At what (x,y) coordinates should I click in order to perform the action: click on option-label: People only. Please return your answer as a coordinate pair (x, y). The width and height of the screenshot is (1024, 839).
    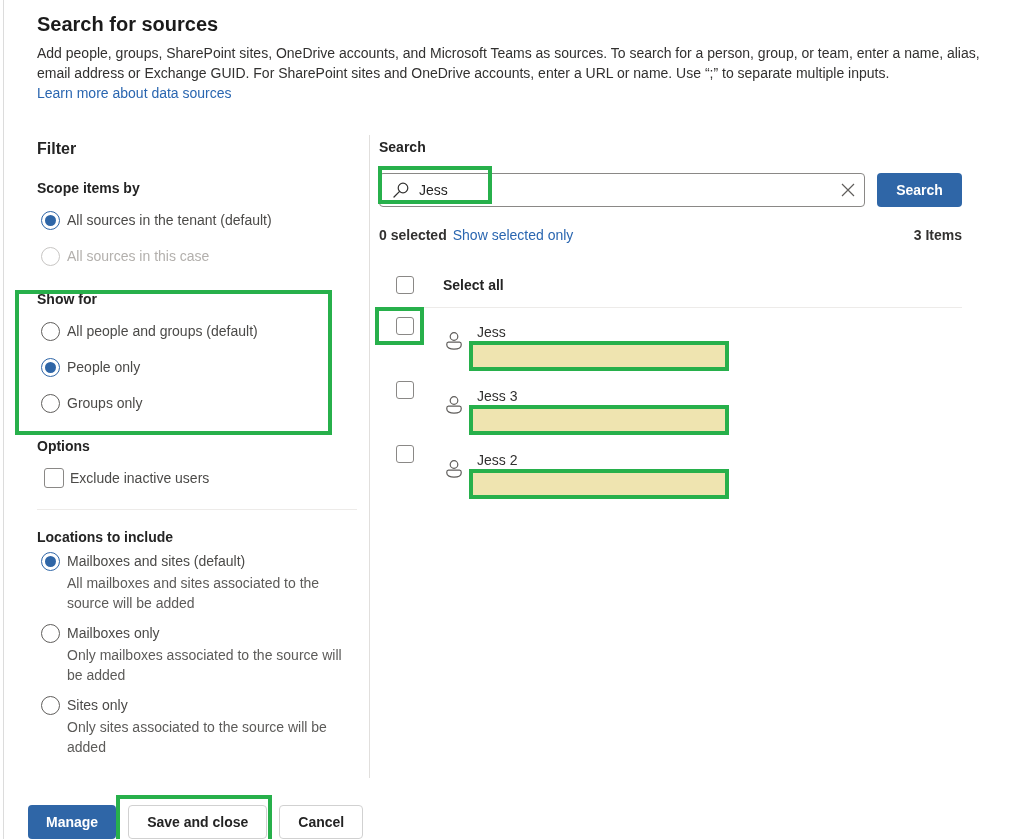
    Looking at the image, I should click on (104, 367).